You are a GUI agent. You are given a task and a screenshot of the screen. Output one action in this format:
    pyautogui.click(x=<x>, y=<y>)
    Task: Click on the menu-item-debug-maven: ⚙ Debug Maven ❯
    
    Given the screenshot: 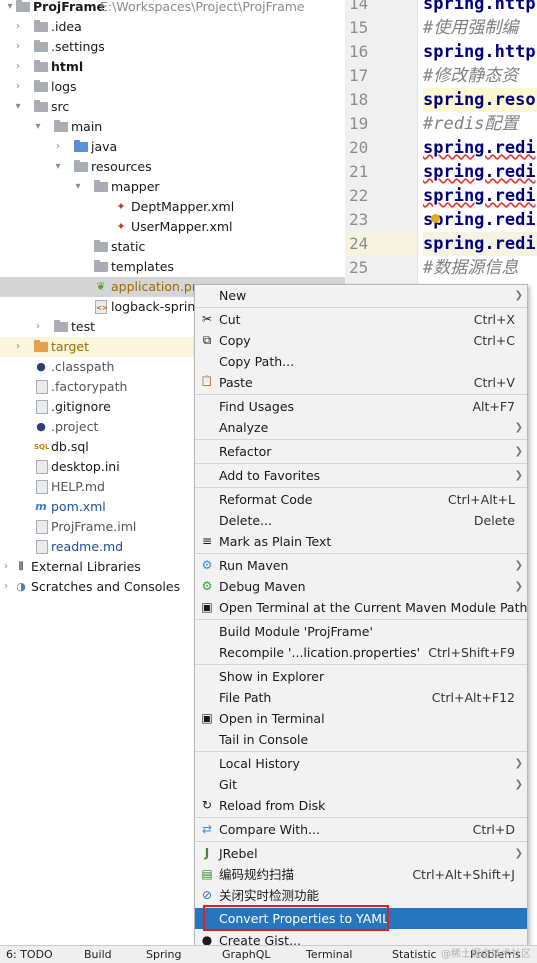 What is the action you would take?
    pyautogui.click(x=361, y=586)
    